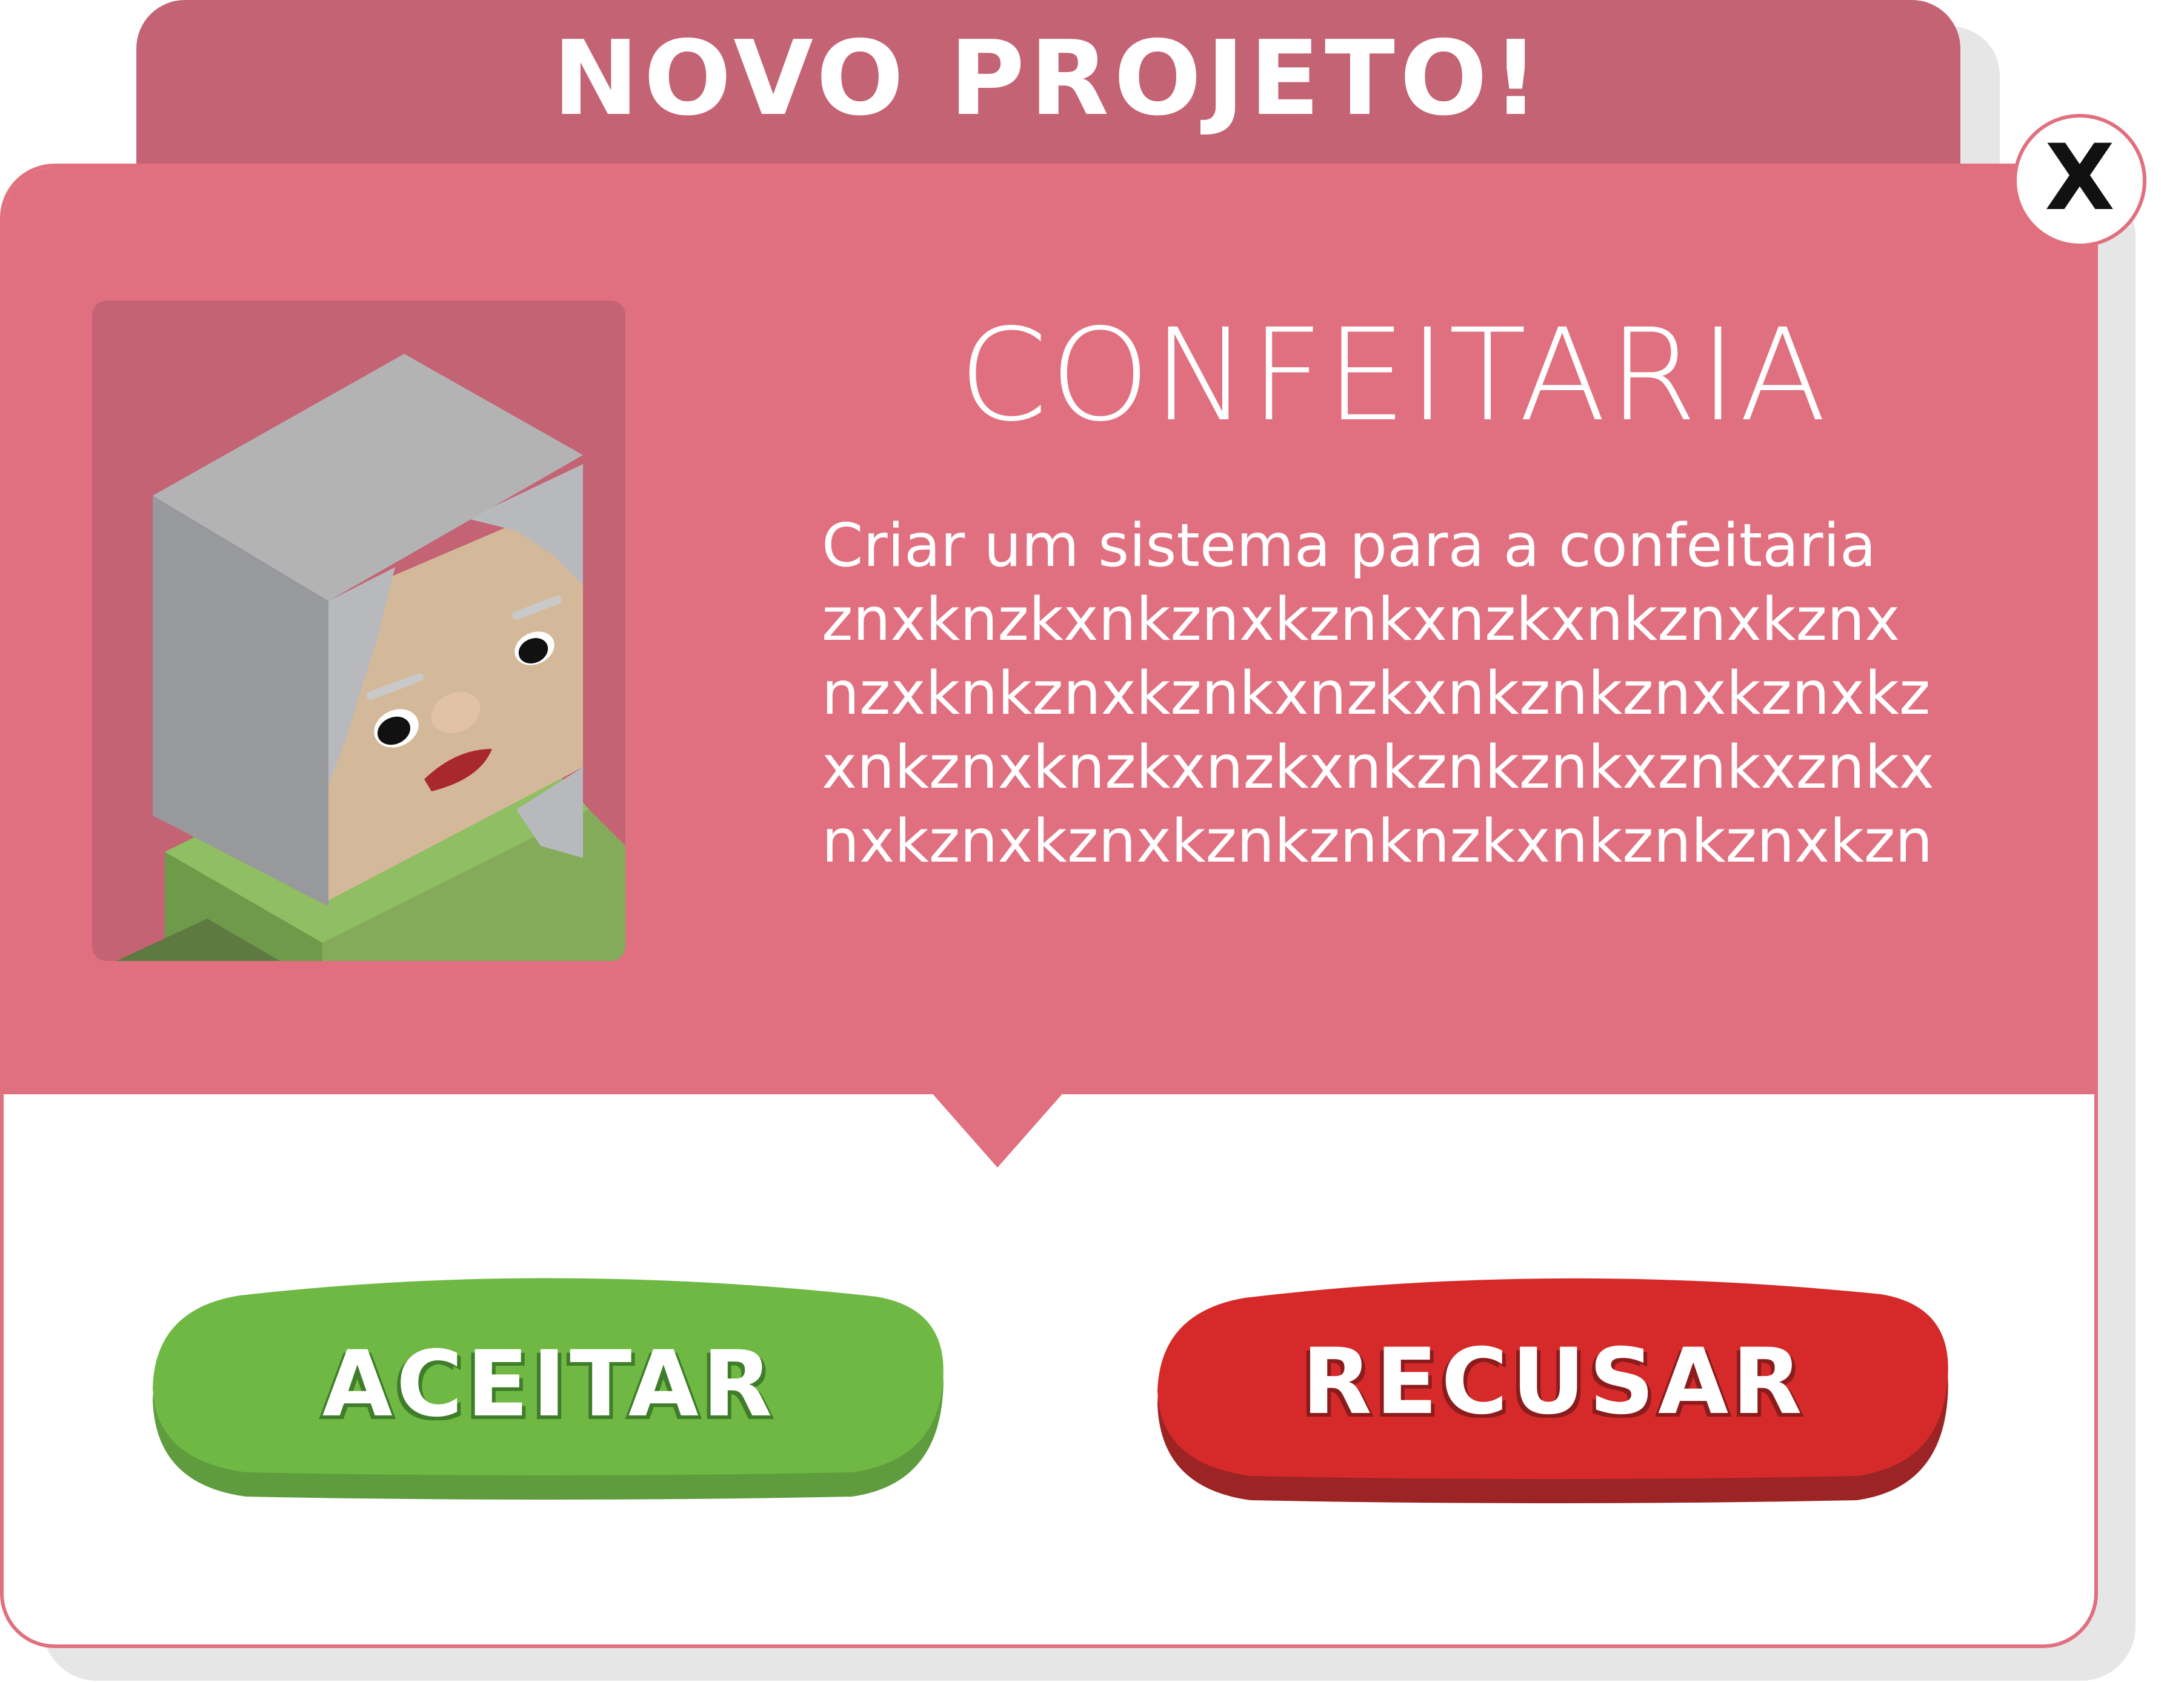 The width and height of the screenshot is (2184, 1682). What do you see at coordinates (1394, 375) in the screenshot?
I see `project-title: CONFEITARIA` at bounding box center [1394, 375].